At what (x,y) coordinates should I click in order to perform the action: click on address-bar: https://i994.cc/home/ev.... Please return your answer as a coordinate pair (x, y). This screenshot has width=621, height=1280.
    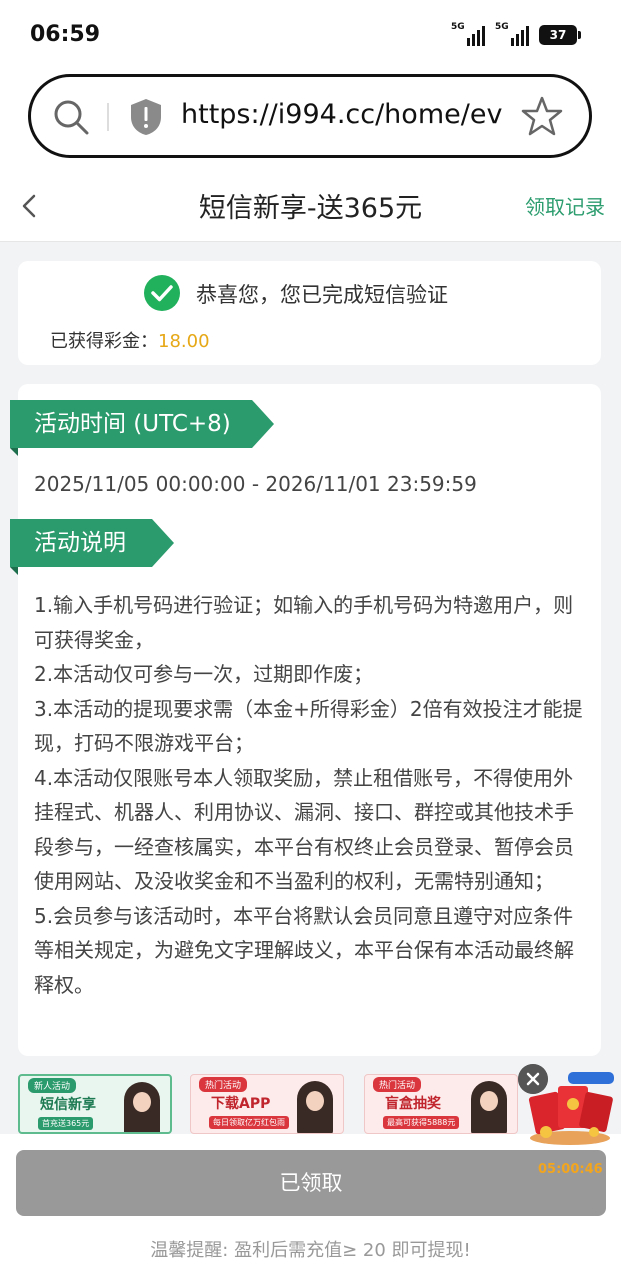
    Looking at the image, I should click on (310, 116).